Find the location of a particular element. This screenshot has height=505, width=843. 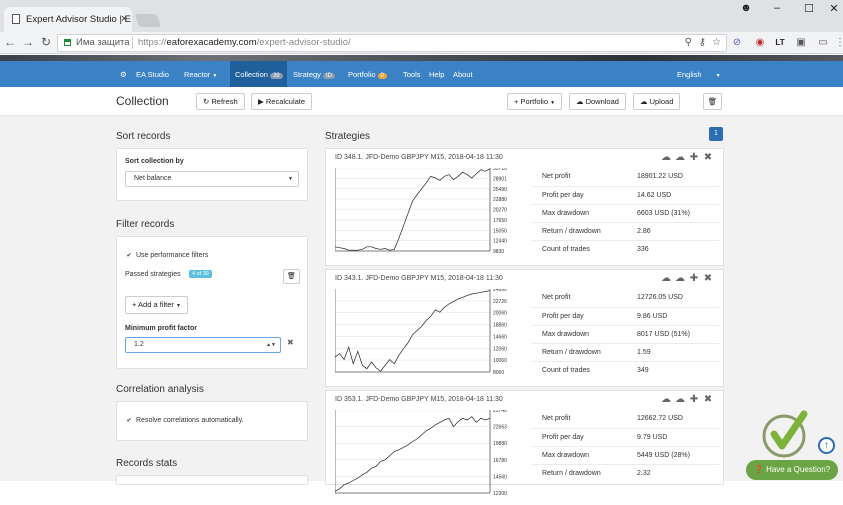

nav-tools: Tools is located at coordinates (412, 74).